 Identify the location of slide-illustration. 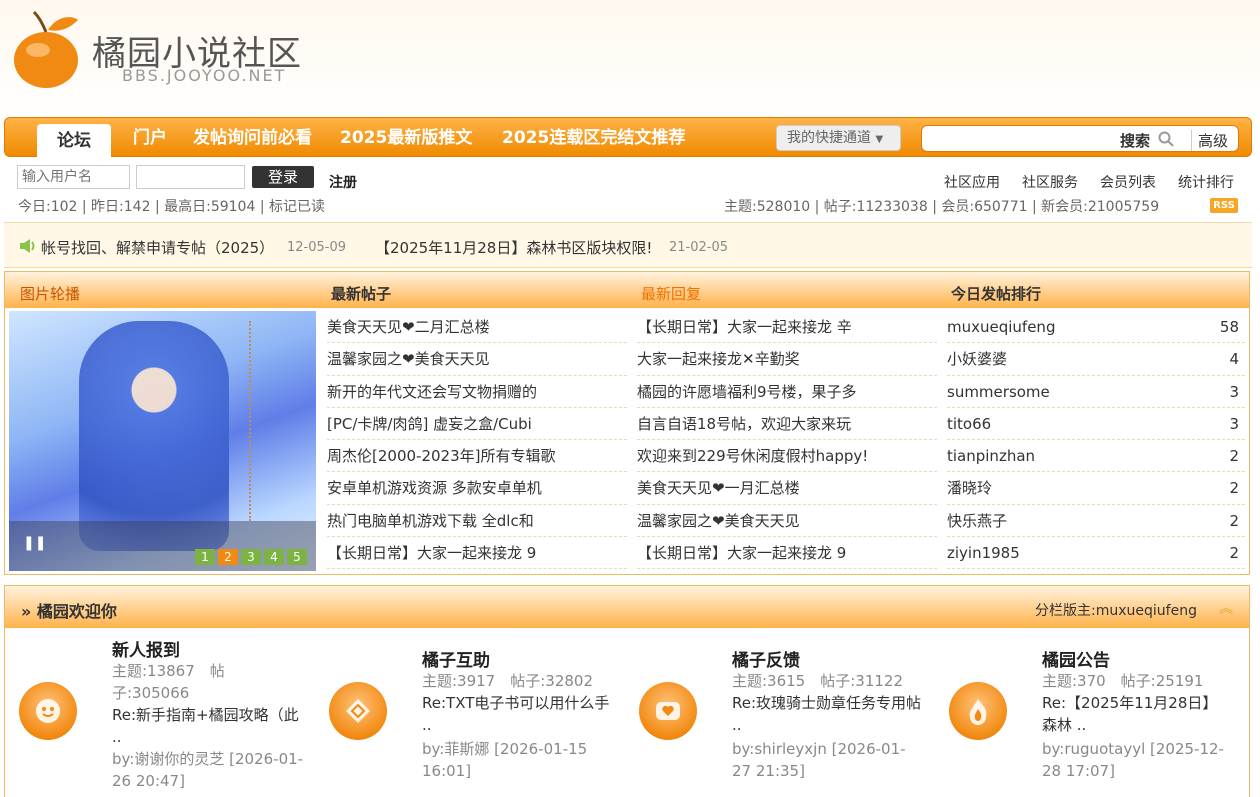
(154, 436).